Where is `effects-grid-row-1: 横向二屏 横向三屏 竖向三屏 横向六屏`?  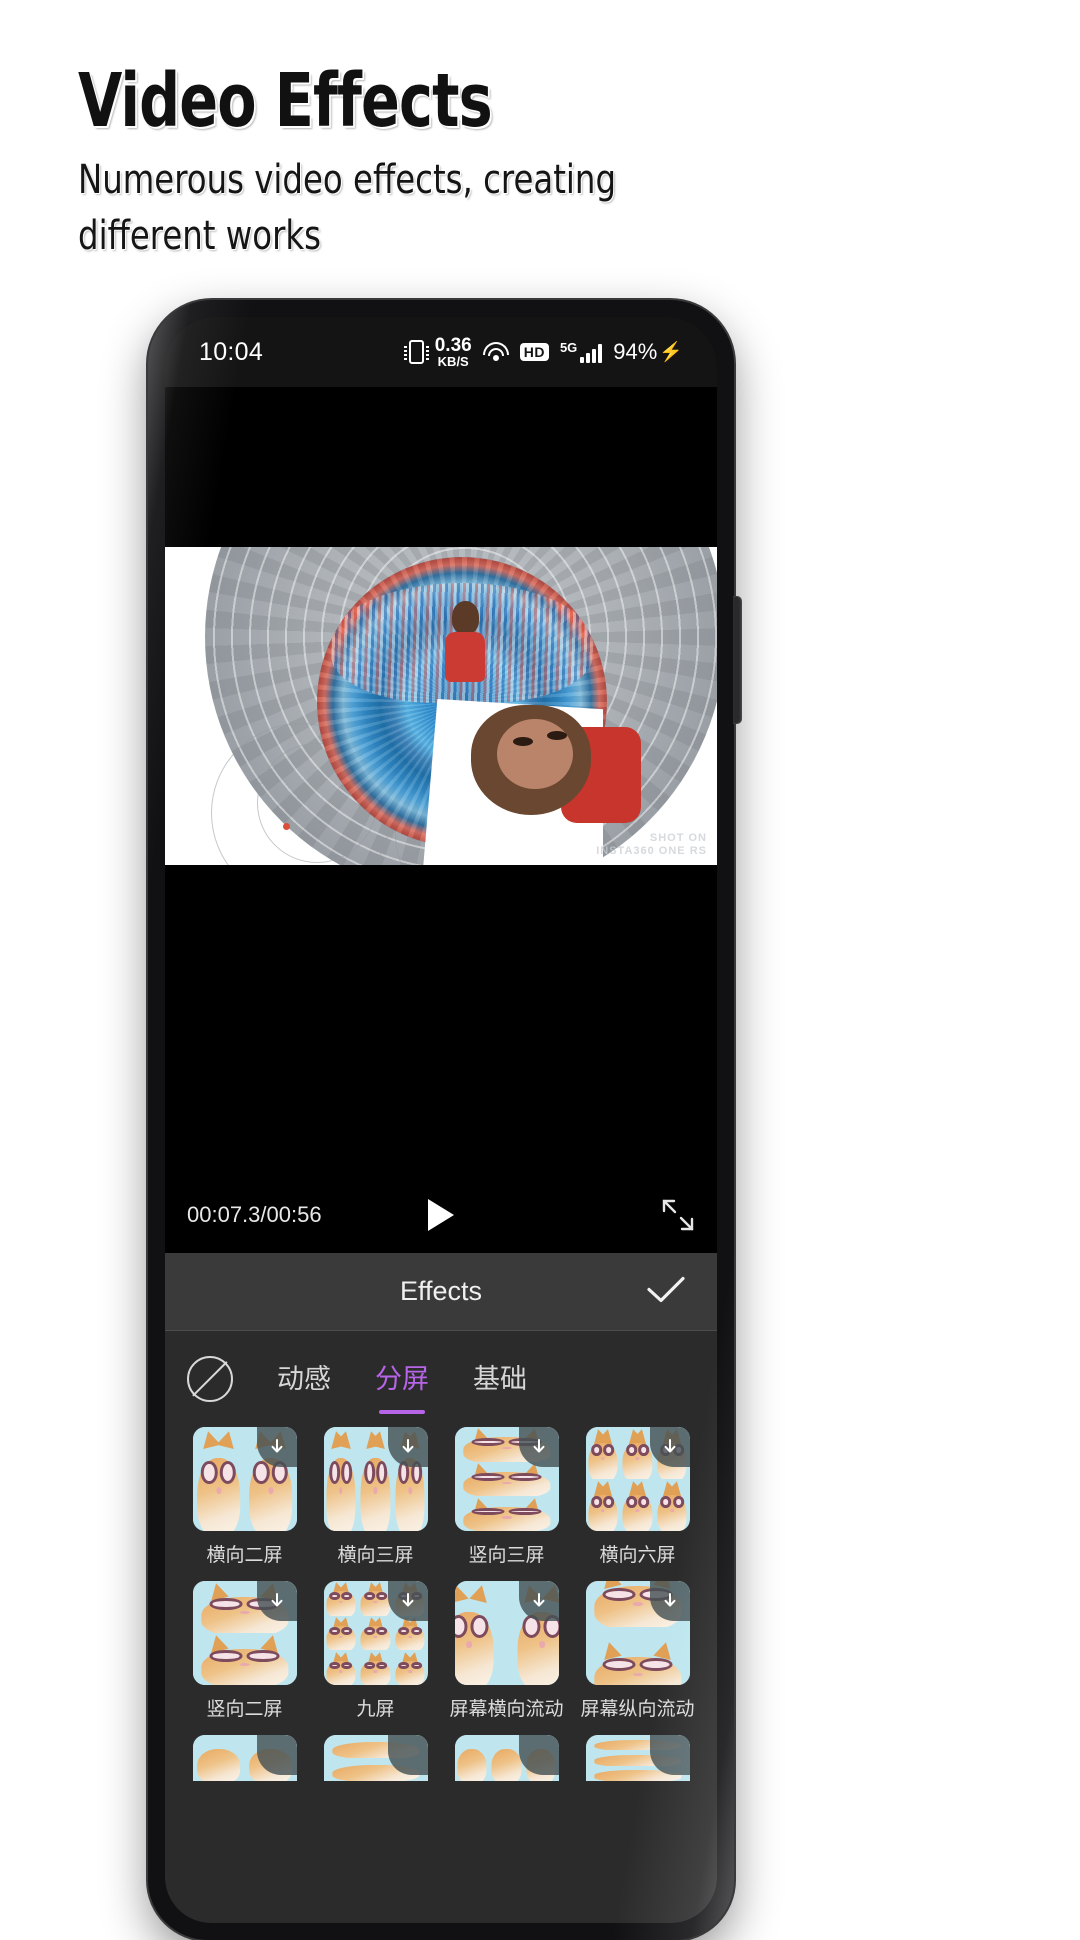 effects-grid-row-1: 横向二屏 横向三屏 竖向三屏 横向六屏 is located at coordinates (441, 1497).